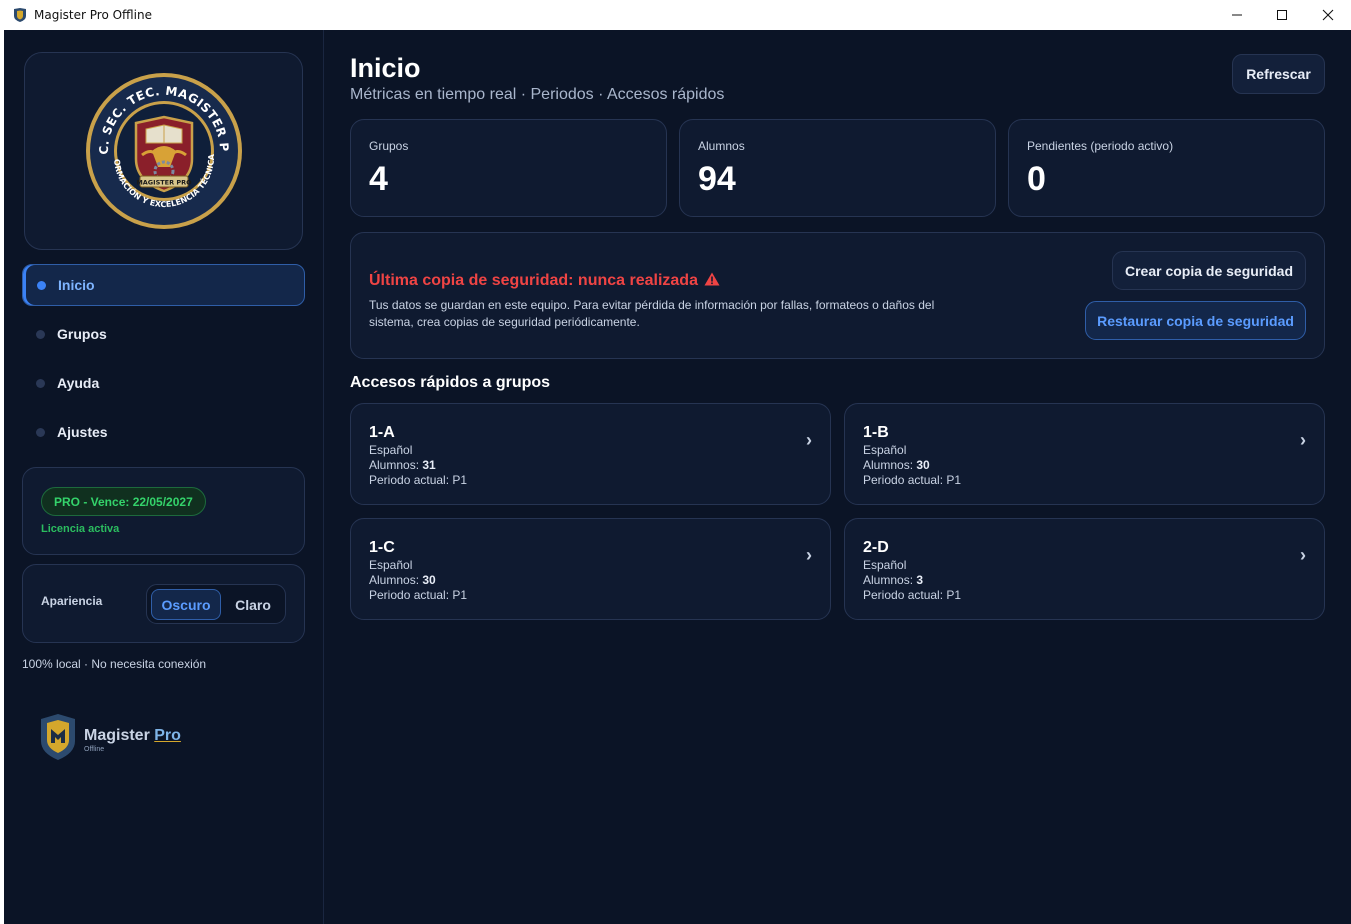  What do you see at coordinates (450, 382) in the screenshot?
I see `groups-section-title: Accesos rápidos a grupos` at bounding box center [450, 382].